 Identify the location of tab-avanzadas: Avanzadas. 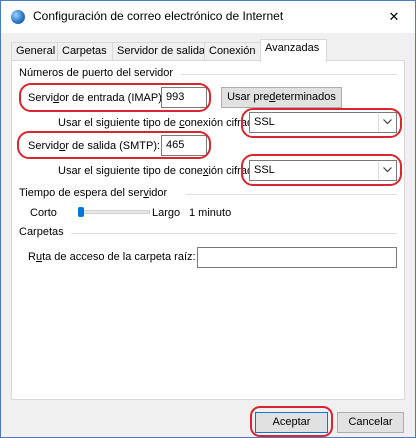
(293, 50).